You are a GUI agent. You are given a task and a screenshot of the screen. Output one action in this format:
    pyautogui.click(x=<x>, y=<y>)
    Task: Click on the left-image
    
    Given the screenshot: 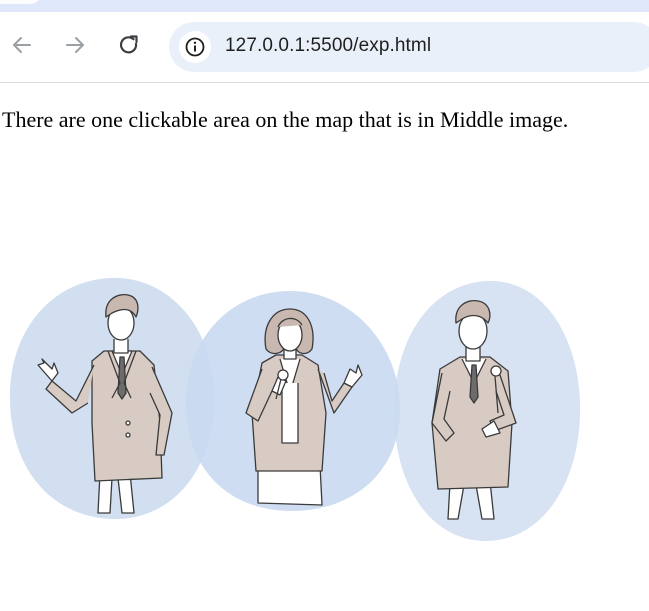 What is the action you would take?
    pyautogui.click(x=112, y=398)
    